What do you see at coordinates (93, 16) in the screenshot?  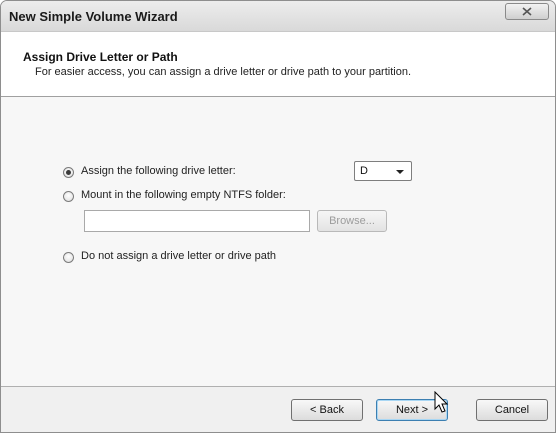 I see `window-title: New Simple Volume Wizard` at bounding box center [93, 16].